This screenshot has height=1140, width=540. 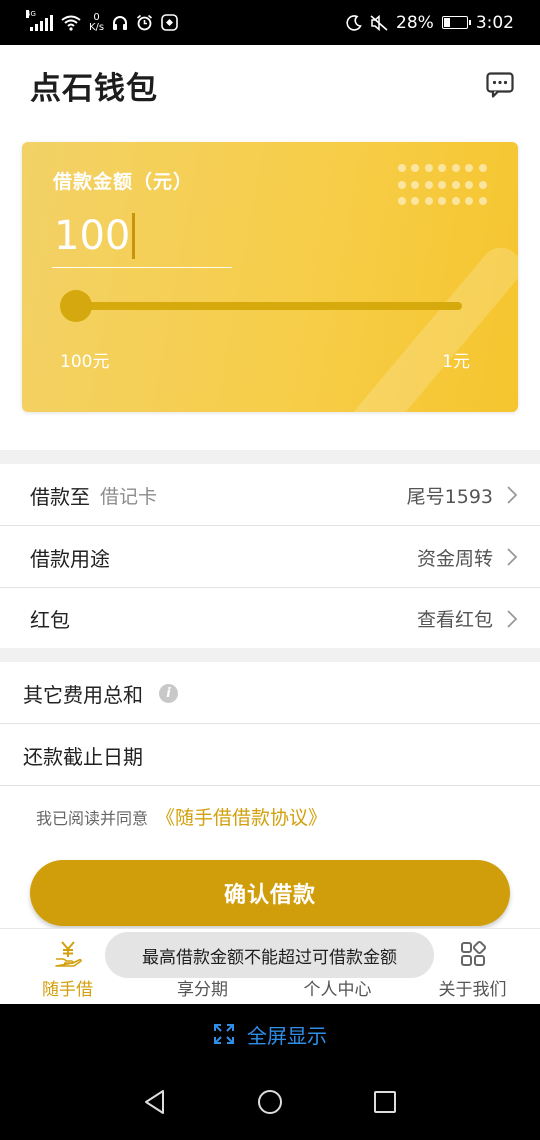 I want to click on mute-icon, so click(x=379, y=22).